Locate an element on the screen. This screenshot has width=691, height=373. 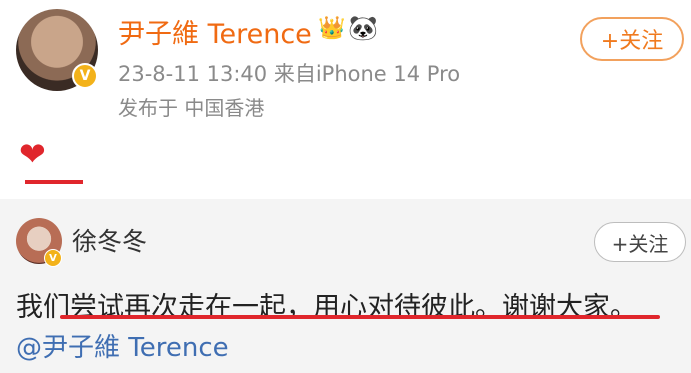
post-location: 发布于 中国香港 is located at coordinates (191, 108).